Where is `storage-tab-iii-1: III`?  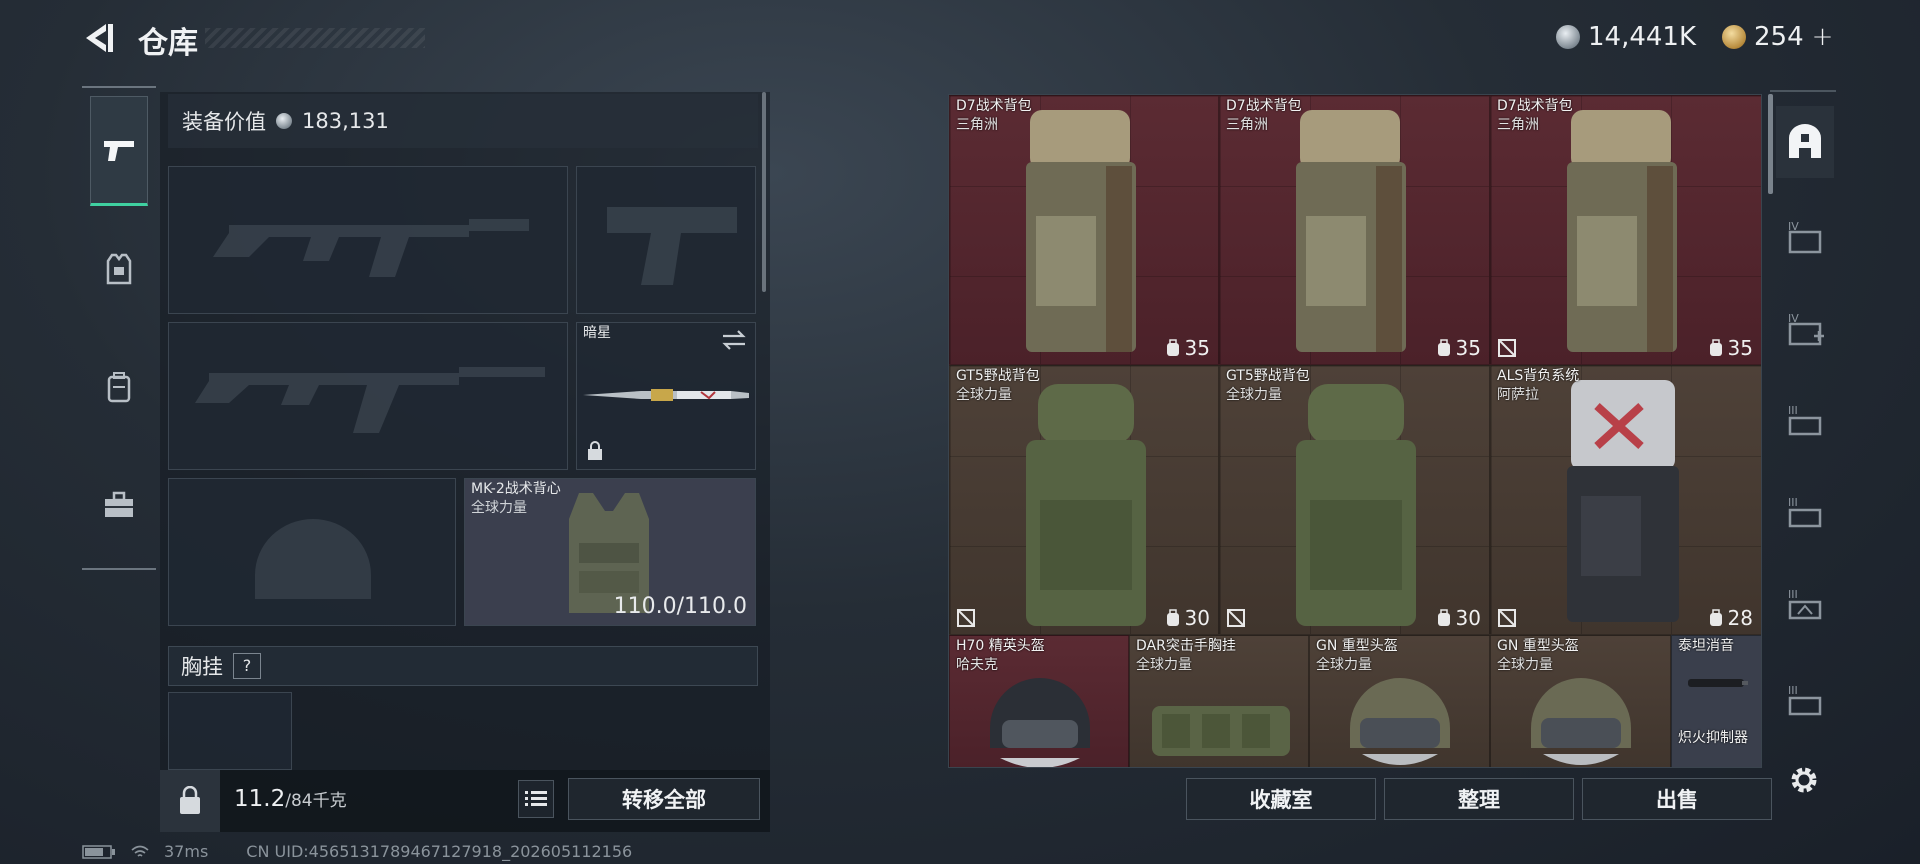 storage-tab-iii-1: III is located at coordinates (1805, 420).